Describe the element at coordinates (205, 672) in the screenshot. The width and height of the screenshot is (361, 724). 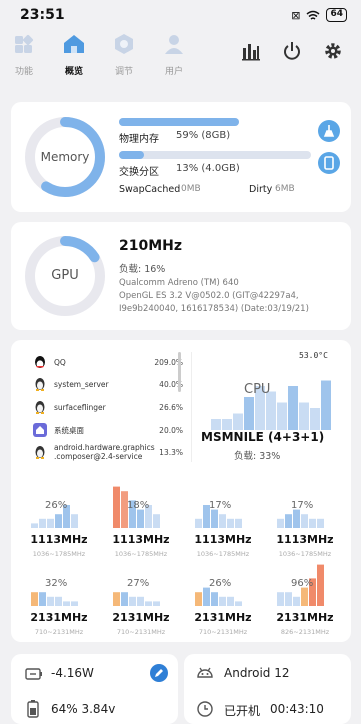
I see `android-icon` at that location.